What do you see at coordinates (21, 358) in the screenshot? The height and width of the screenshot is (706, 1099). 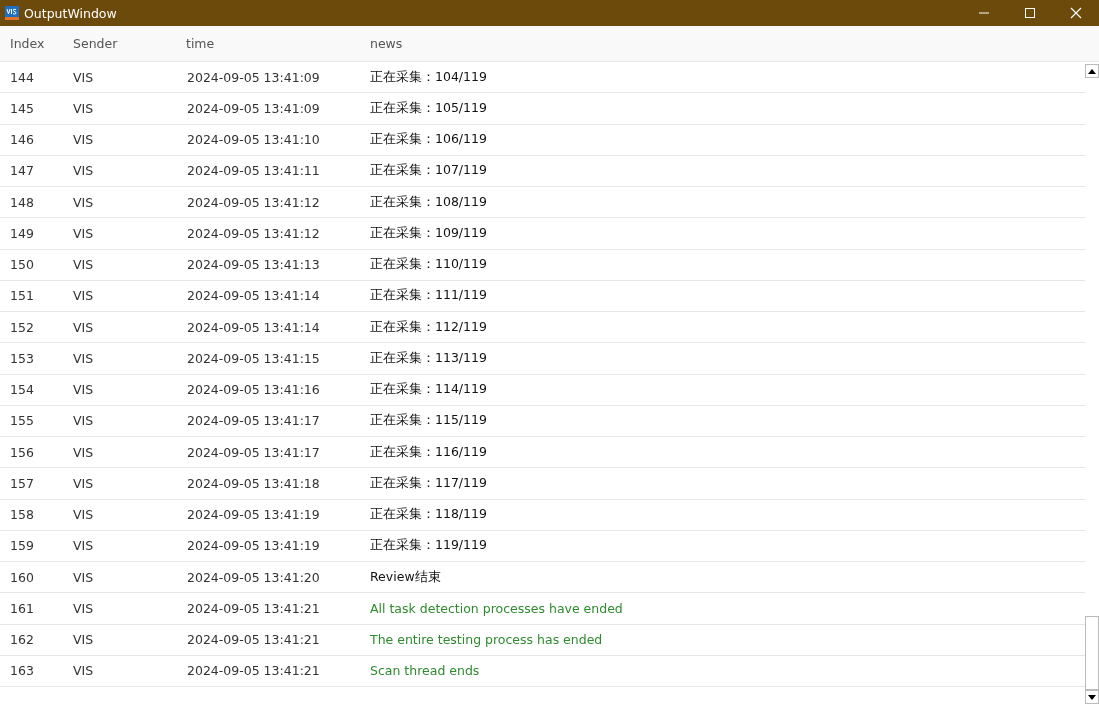 I see `table-cell-text: 153` at bounding box center [21, 358].